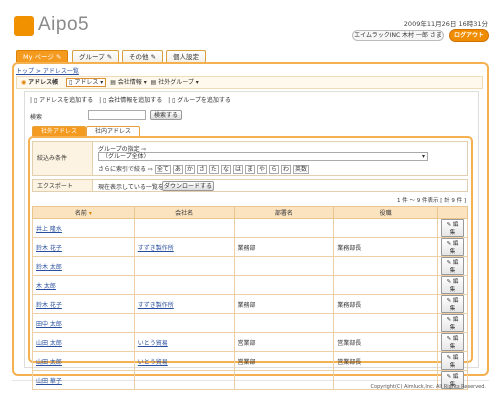  I want to click on index-prefix: さらに索引で絞る, so click(122, 169).